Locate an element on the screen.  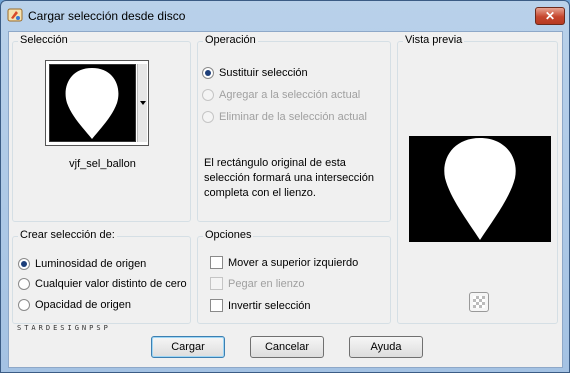
crear-label: Crear selección de: is located at coordinates (67, 235).